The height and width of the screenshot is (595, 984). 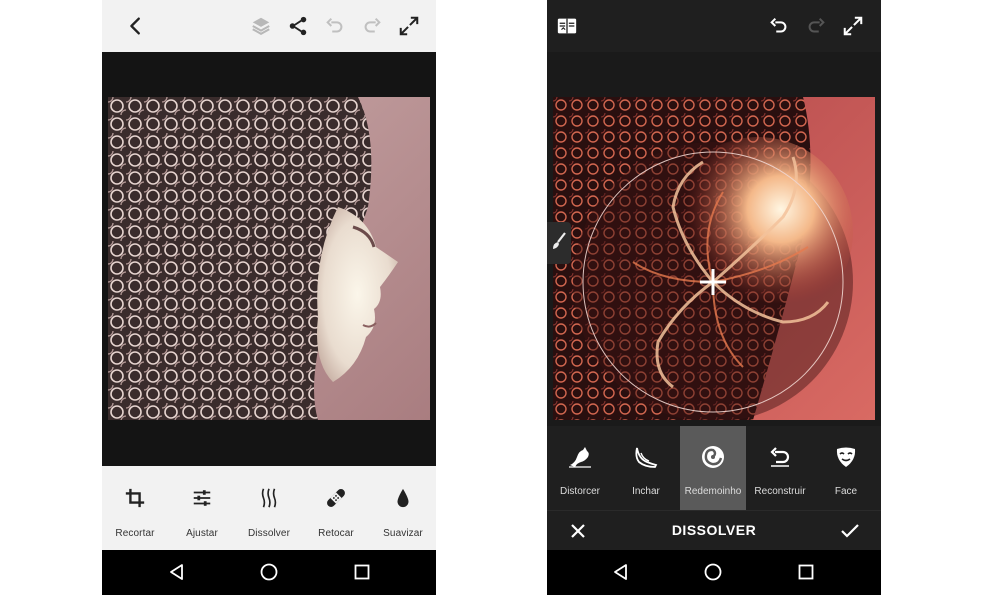 I want to click on reconstruct-undo-icon, so click(x=780, y=459).